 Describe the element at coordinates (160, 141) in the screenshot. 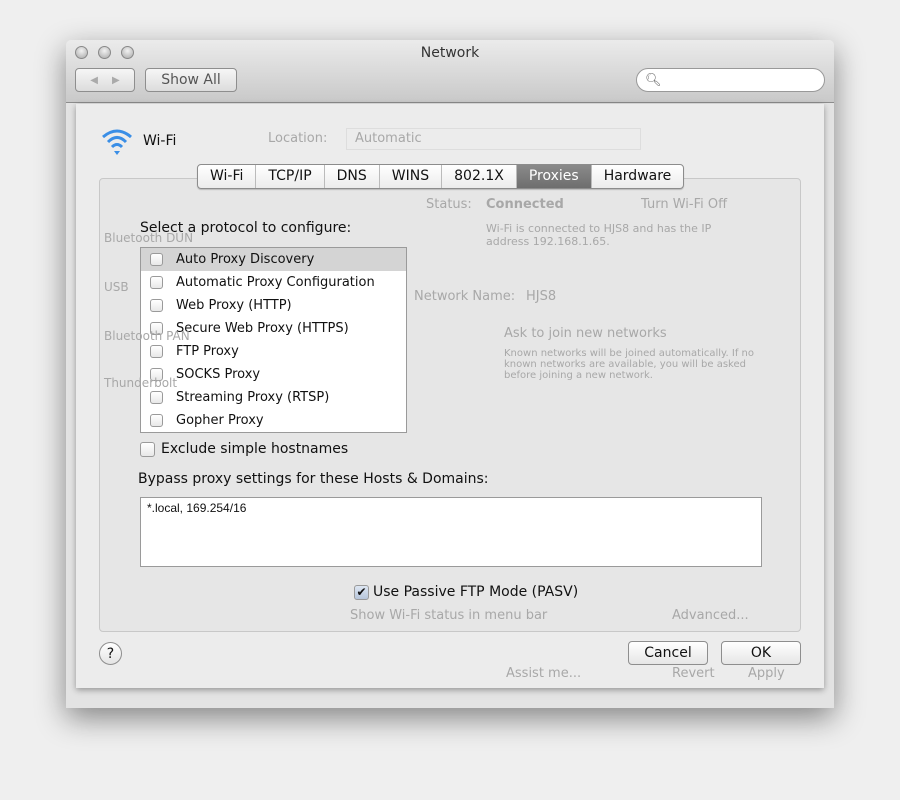

I see `interface-name: Wi-Fi` at that location.